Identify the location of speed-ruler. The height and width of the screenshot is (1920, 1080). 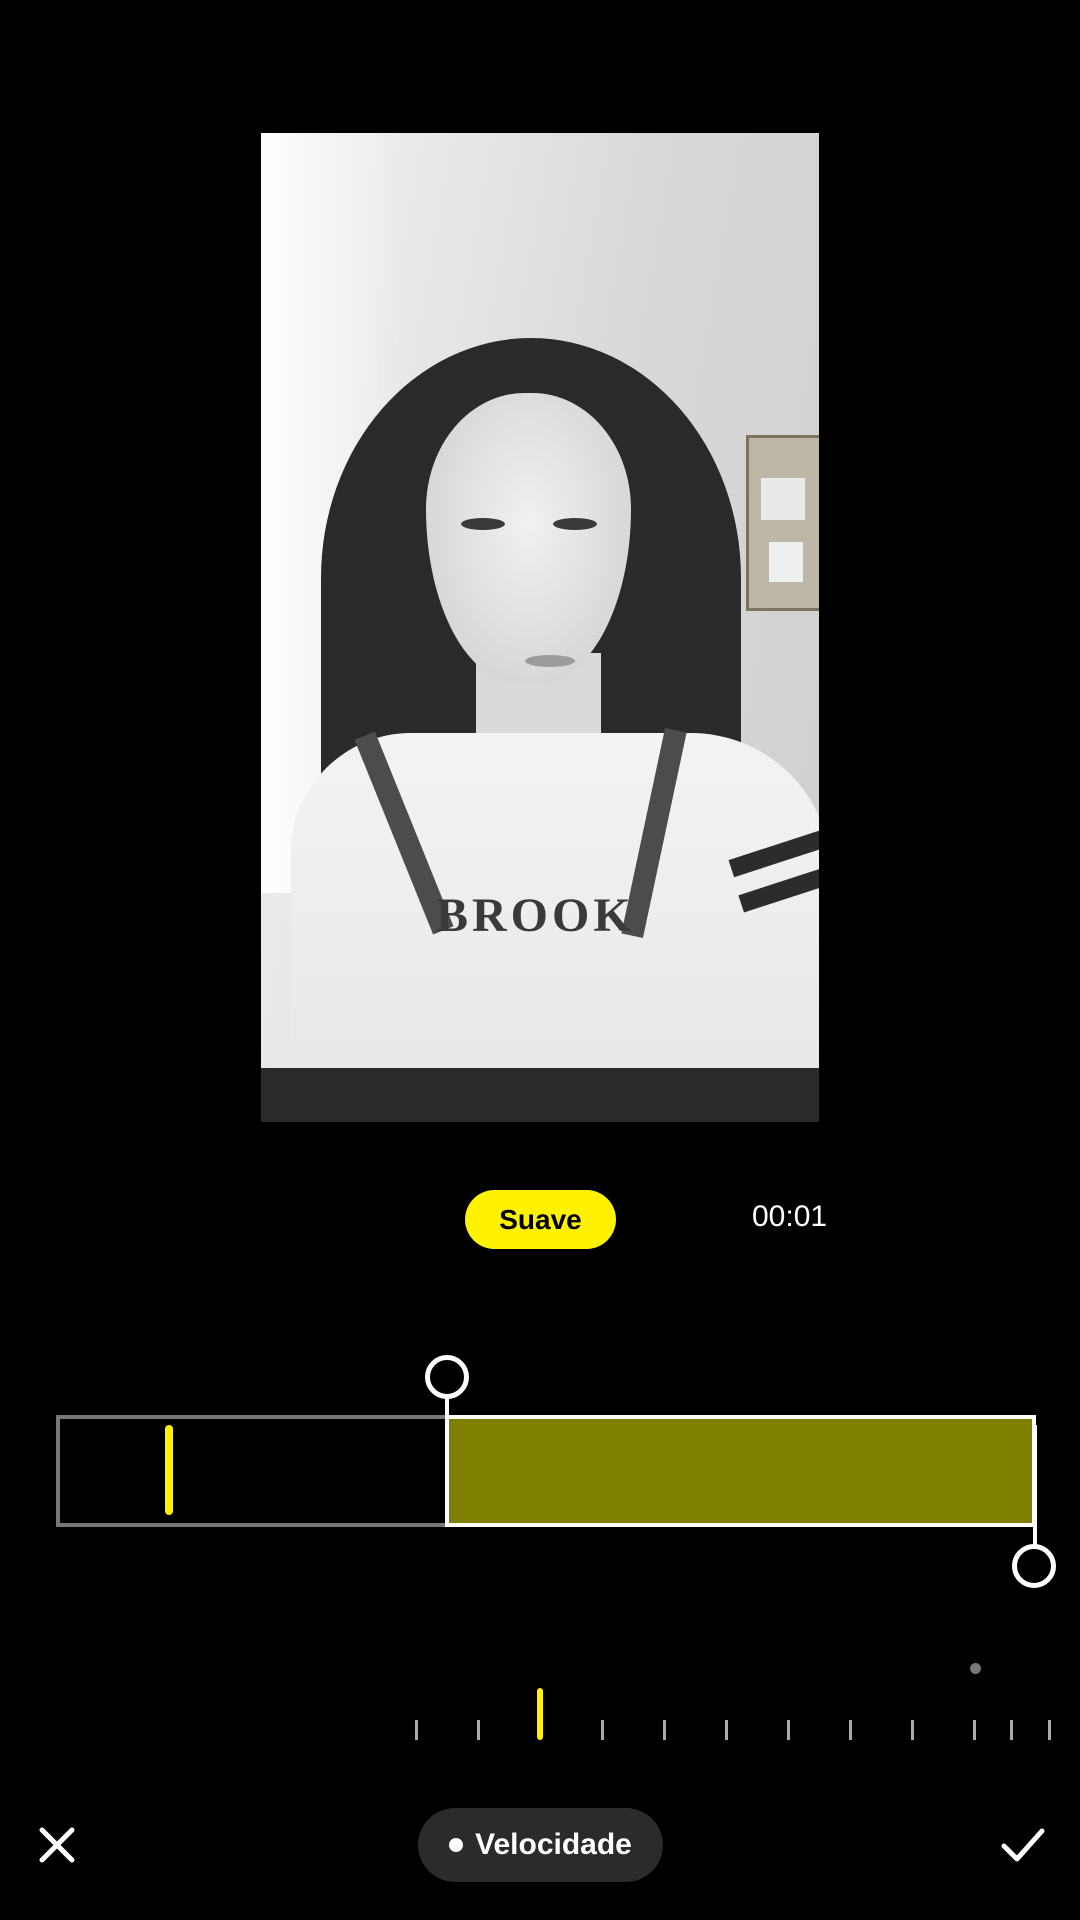
(730, 1700).